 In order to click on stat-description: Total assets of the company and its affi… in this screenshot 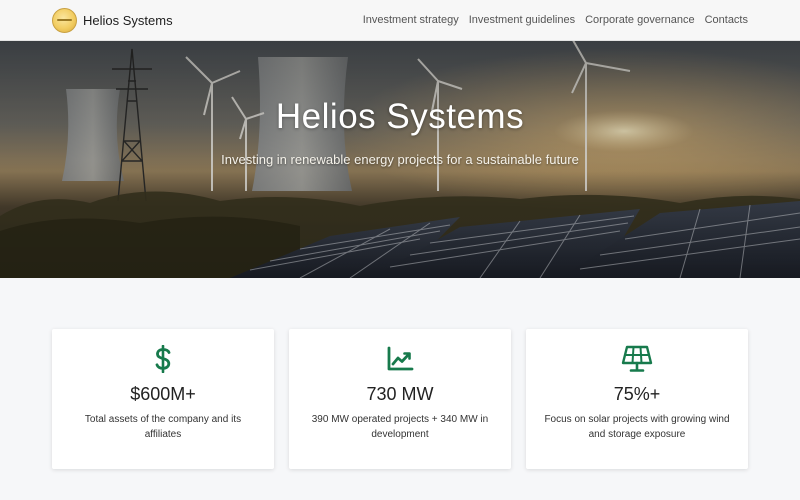, I will do `click(163, 427)`.